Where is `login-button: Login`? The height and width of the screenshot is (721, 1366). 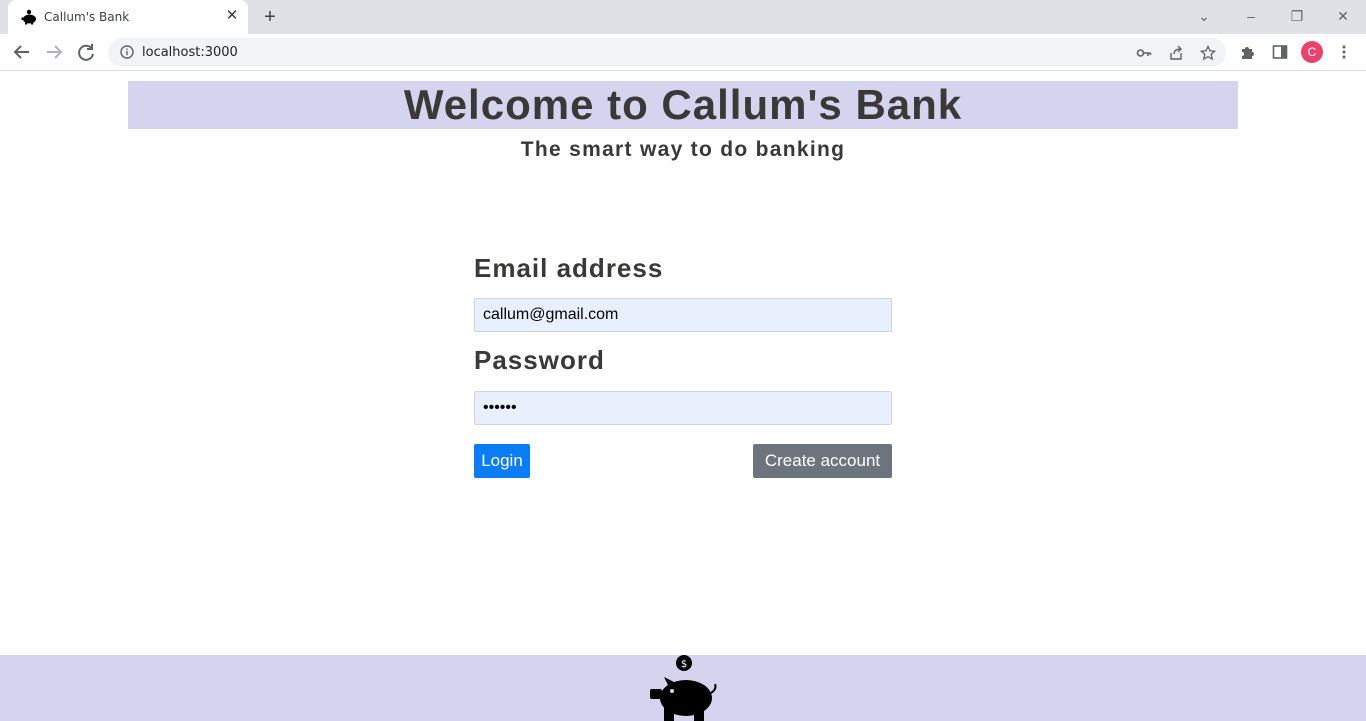 login-button: Login is located at coordinates (502, 461).